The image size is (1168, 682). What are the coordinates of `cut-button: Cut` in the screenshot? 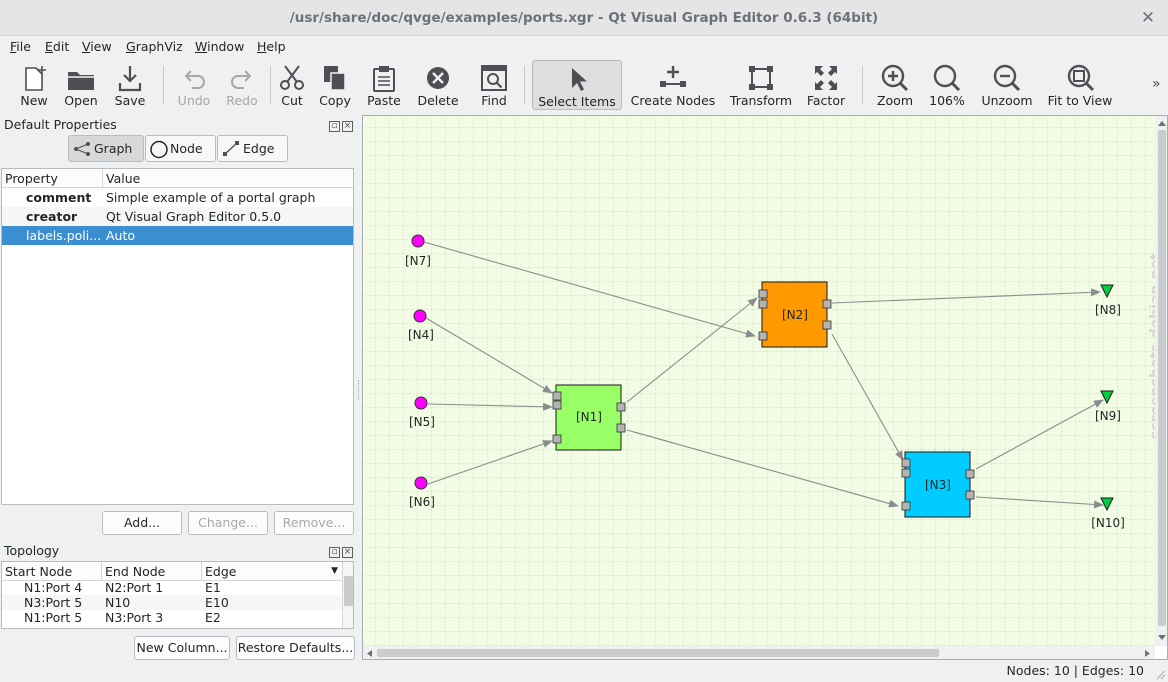 It's located at (292, 85).